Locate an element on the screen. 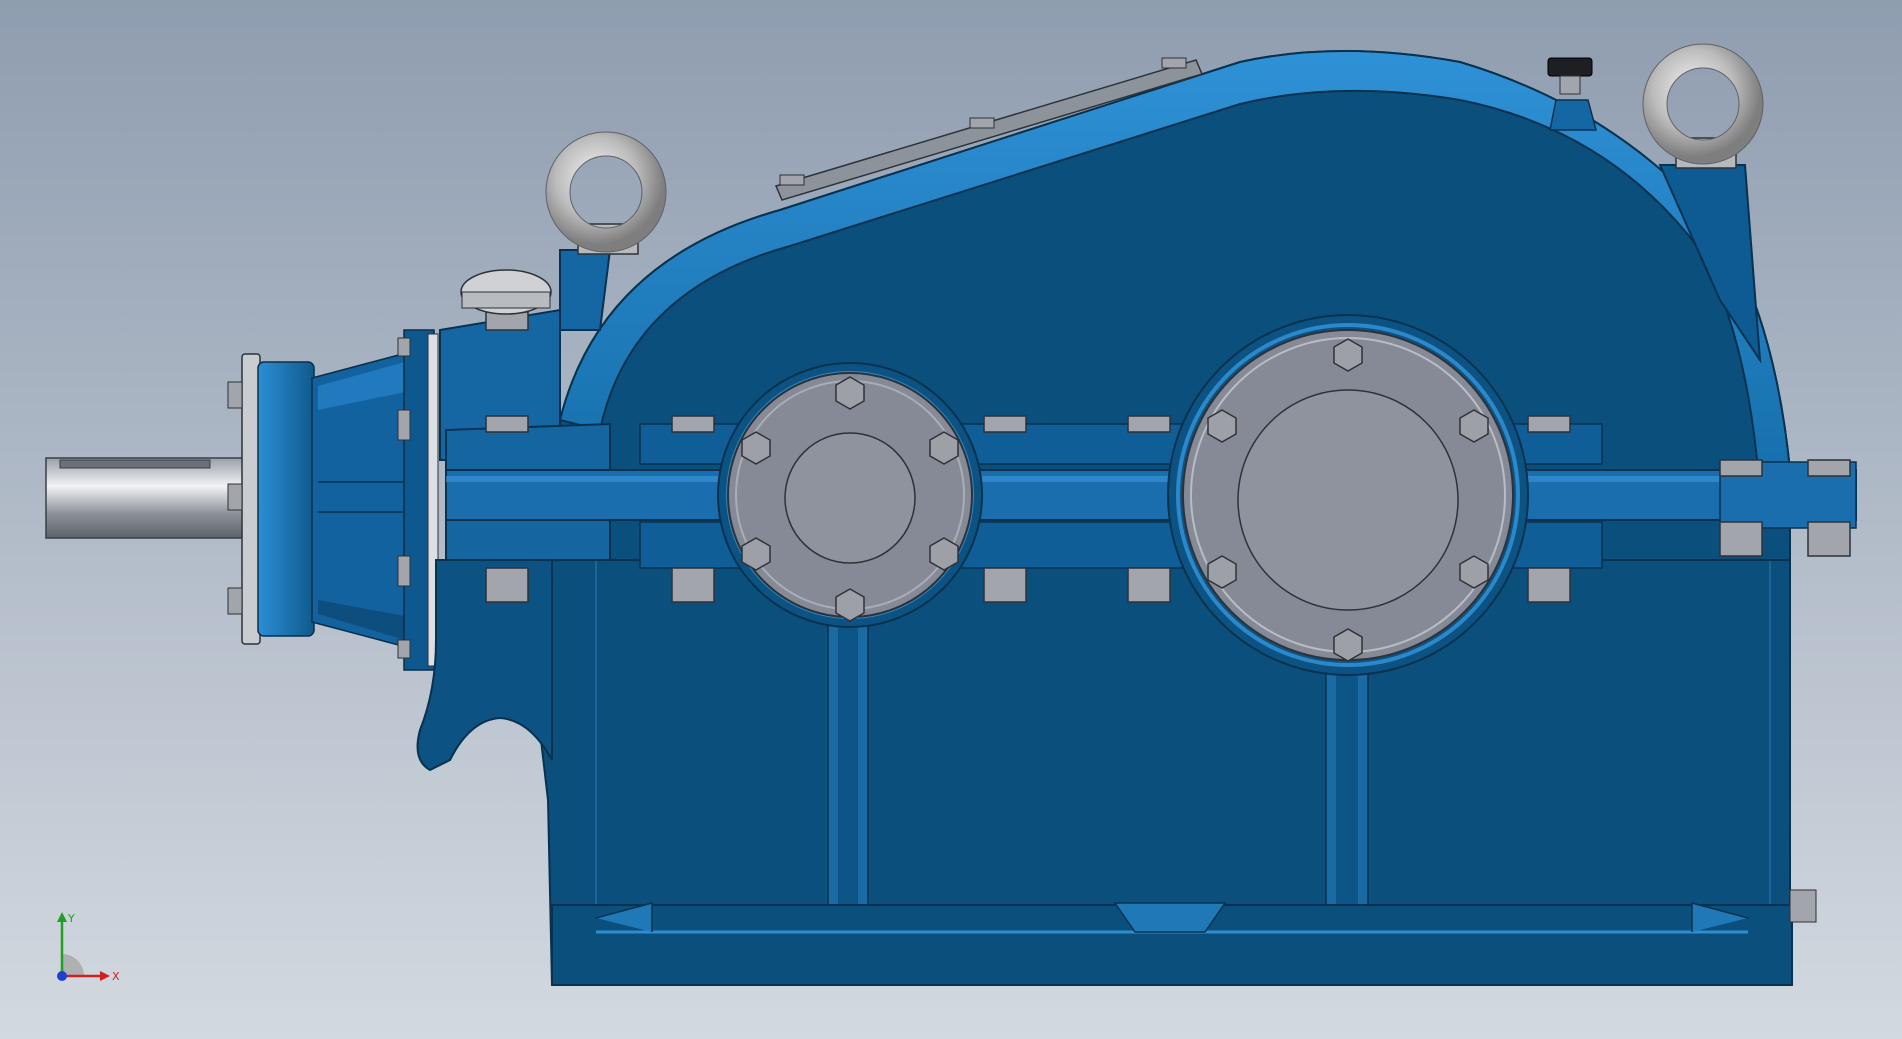 The width and height of the screenshot is (1902, 1039). reference-triad: Y X is located at coordinates (88, 947).